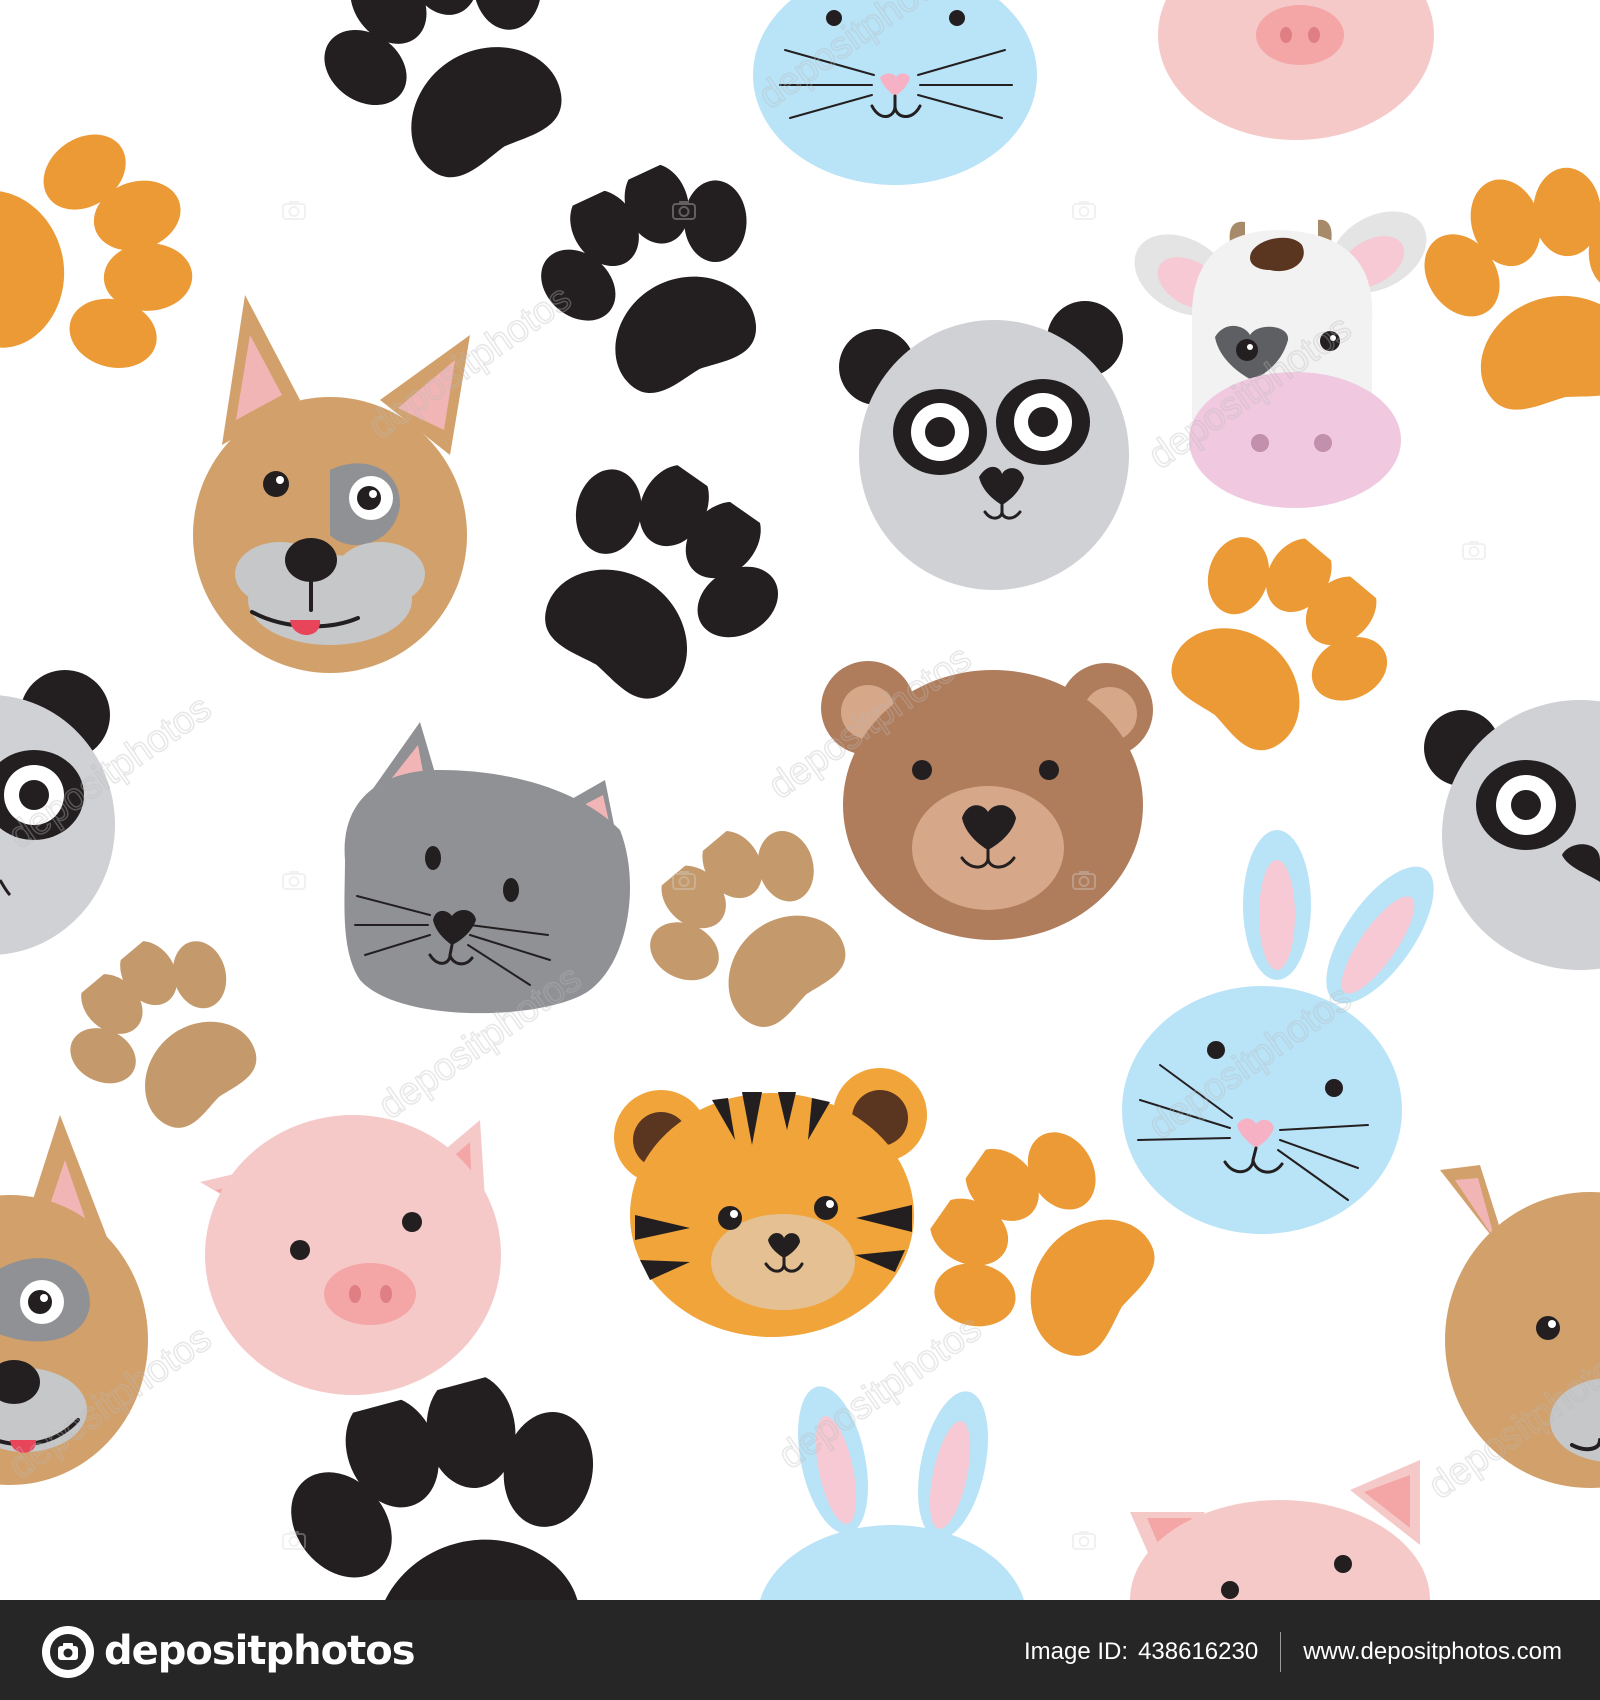  Describe the element at coordinates (1280, 1530) in the screenshot. I see `pig-face-partial-bottom` at that location.